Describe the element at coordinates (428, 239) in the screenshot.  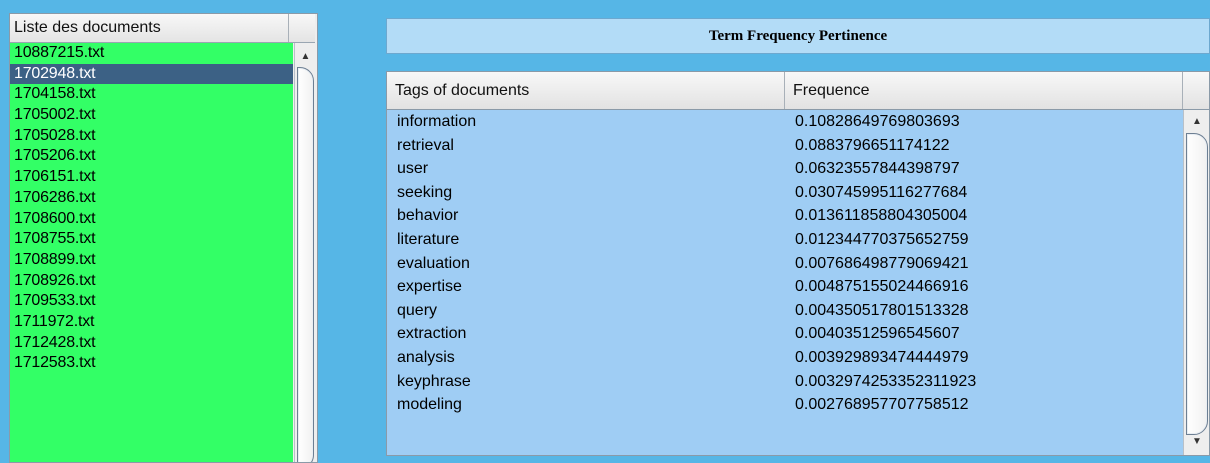
I see `tag-cell: literature` at that location.